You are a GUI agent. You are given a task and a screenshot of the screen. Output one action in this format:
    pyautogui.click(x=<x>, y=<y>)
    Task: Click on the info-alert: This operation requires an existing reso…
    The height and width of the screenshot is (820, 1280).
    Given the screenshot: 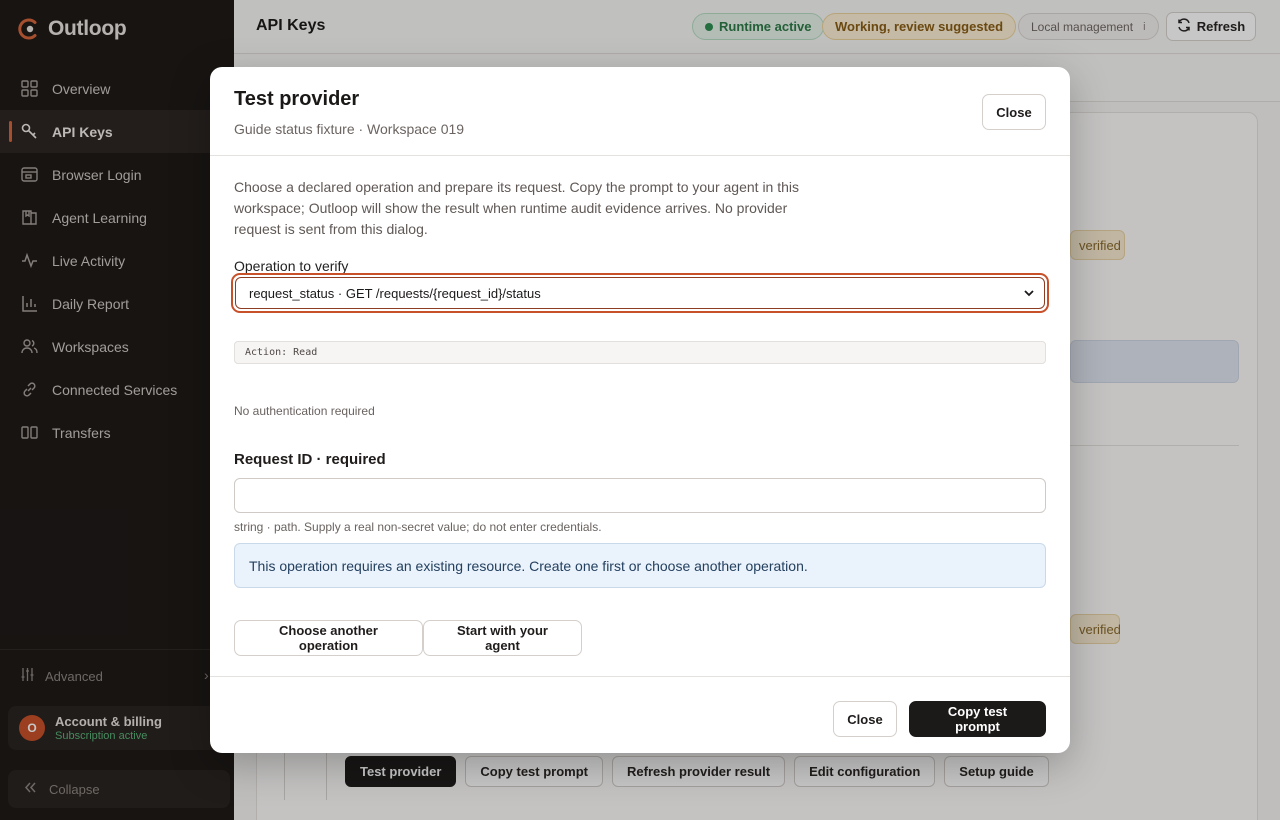 What is the action you would take?
    pyautogui.click(x=640, y=565)
    